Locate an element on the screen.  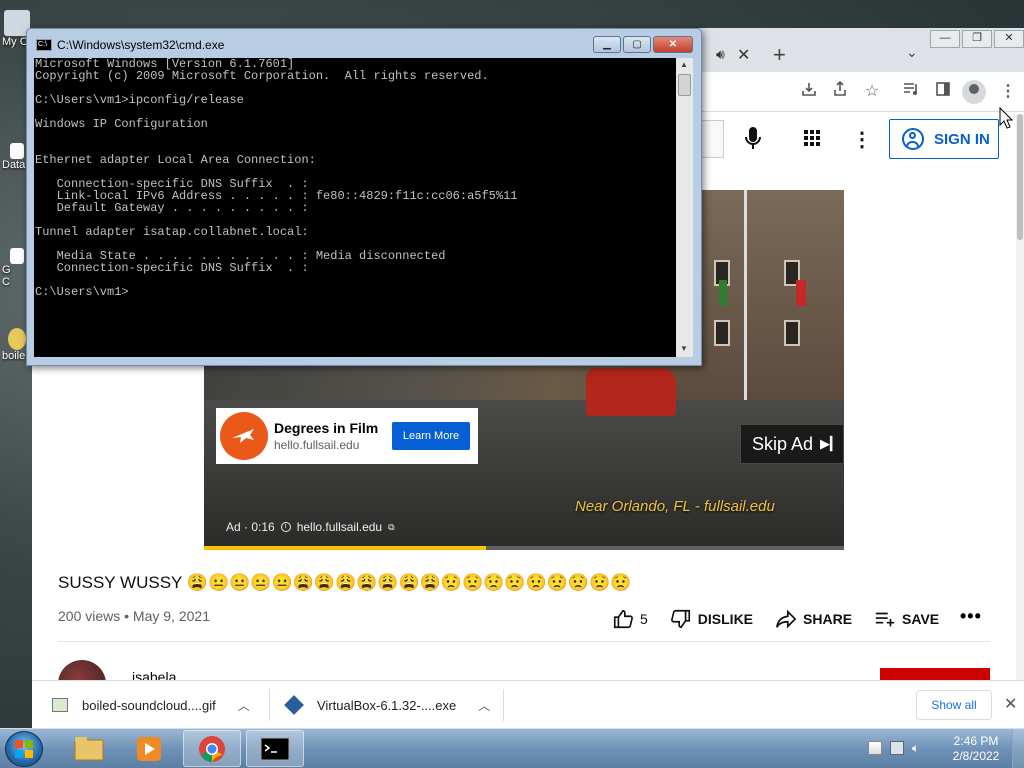
taskbar-cmd is located at coordinates (275, 748).